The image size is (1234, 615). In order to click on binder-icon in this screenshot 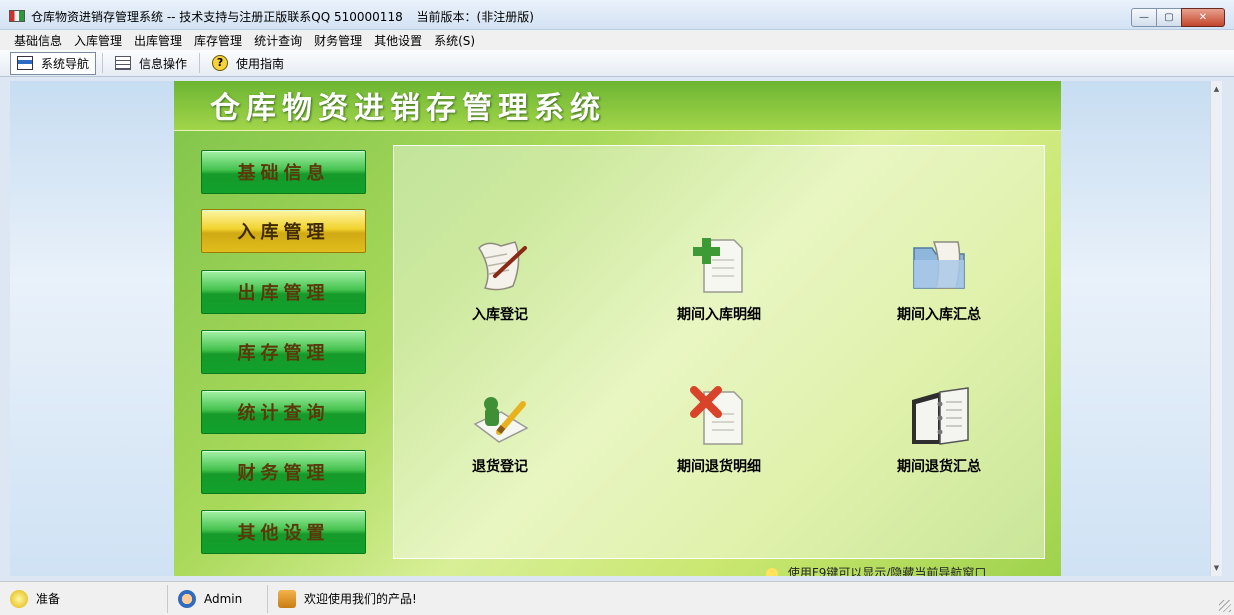, I will do `click(939, 417)`.